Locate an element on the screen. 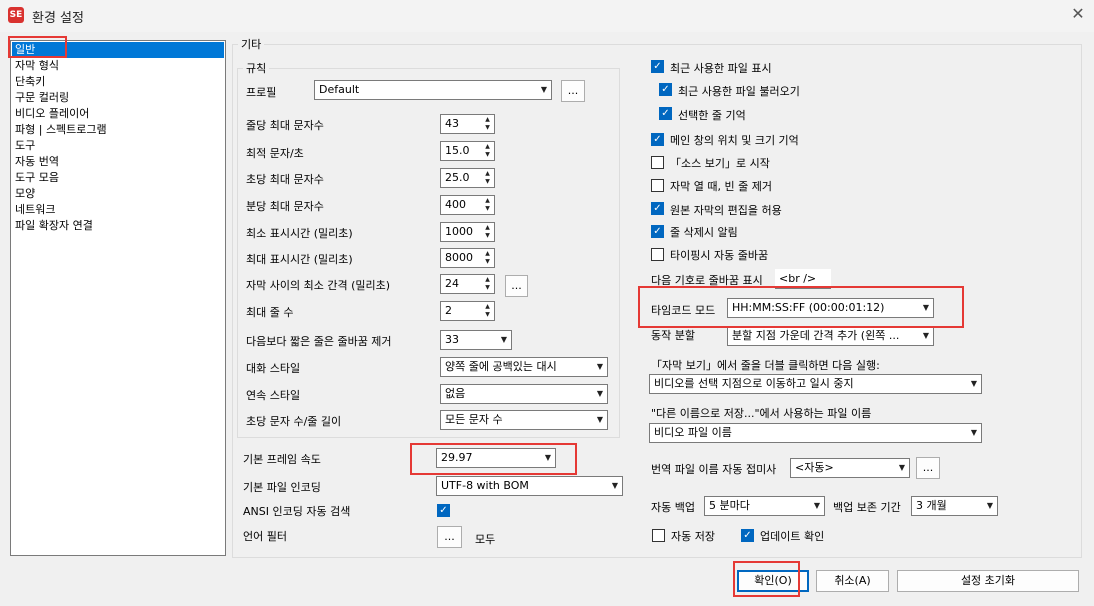  remember-line-label: 선택한 줄 기억 is located at coordinates (712, 115).